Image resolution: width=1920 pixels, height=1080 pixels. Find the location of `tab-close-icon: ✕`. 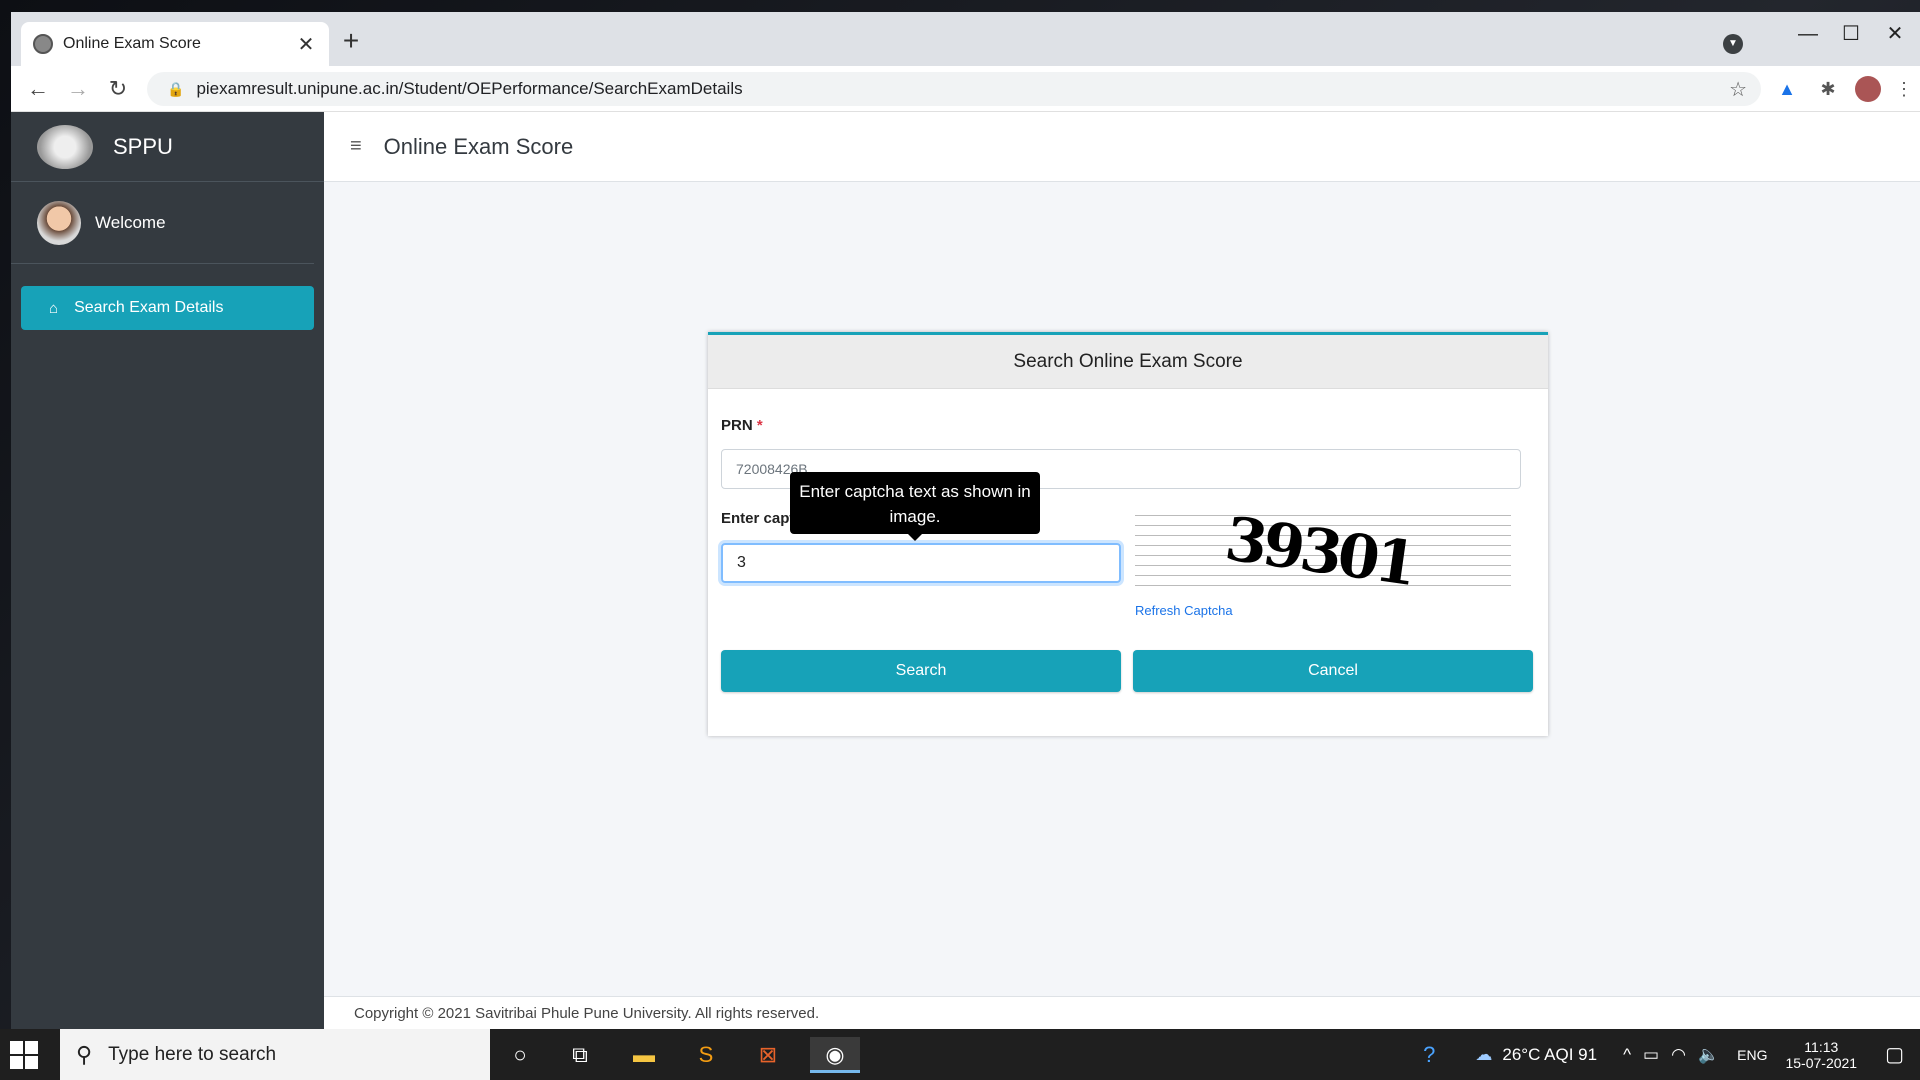

tab-close-icon: ✕ is located at coordinates (306, 44).